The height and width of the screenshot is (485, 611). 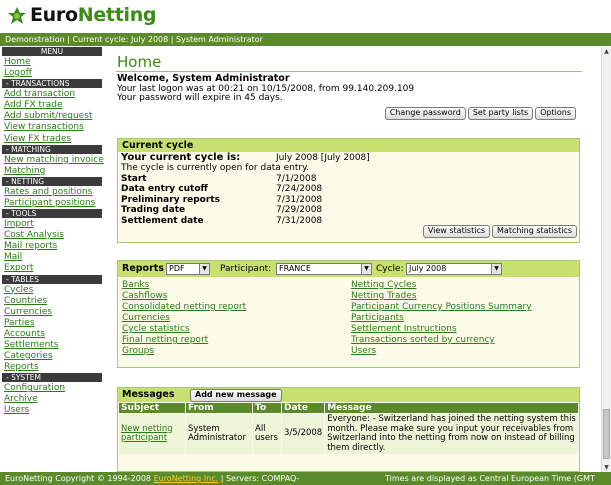 What do you see at coordinates (366, 269) in the screenshot?
I see `chevron-down-icon: ▼` at bounding box center [366, 269].